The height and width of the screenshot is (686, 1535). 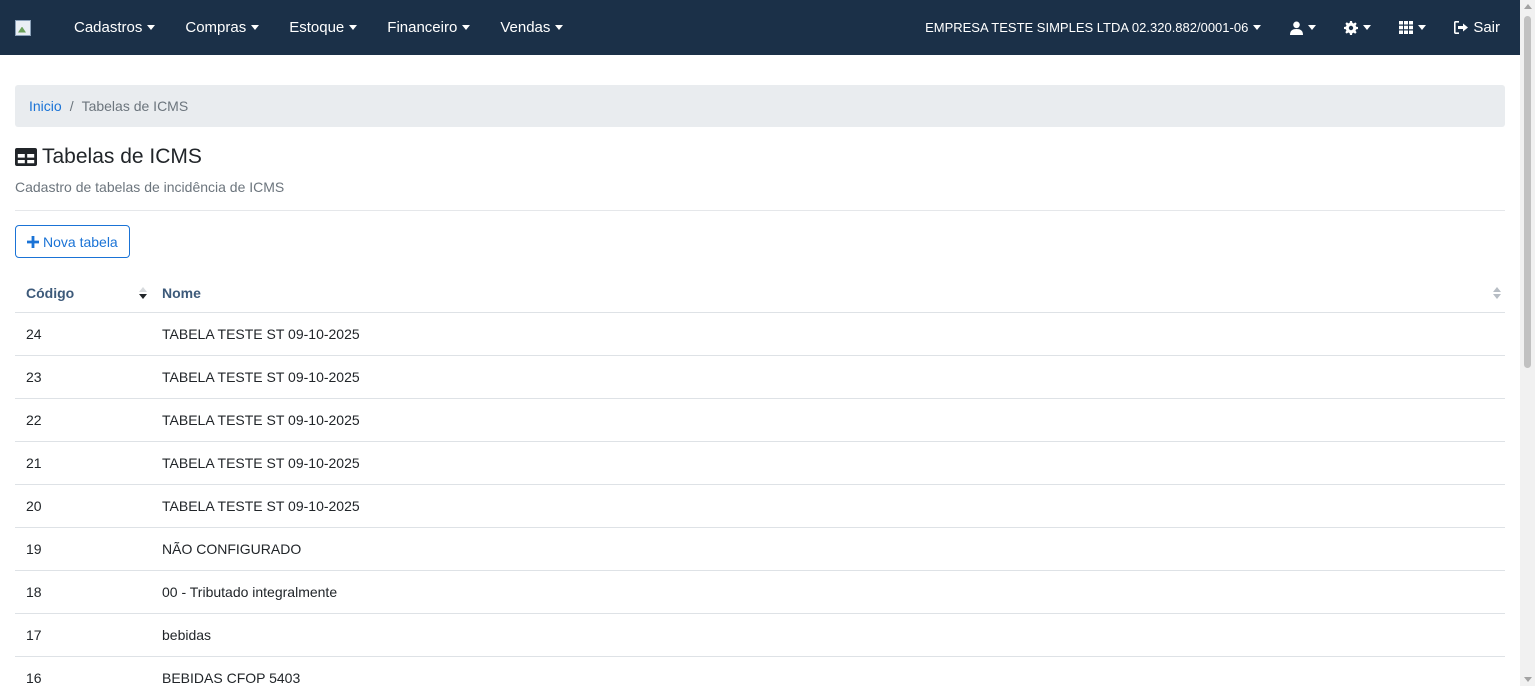 What do you see at coordinates (83, 377) in the screenshot?
I see `cell-code: 23` at bounding box center [83, 377].